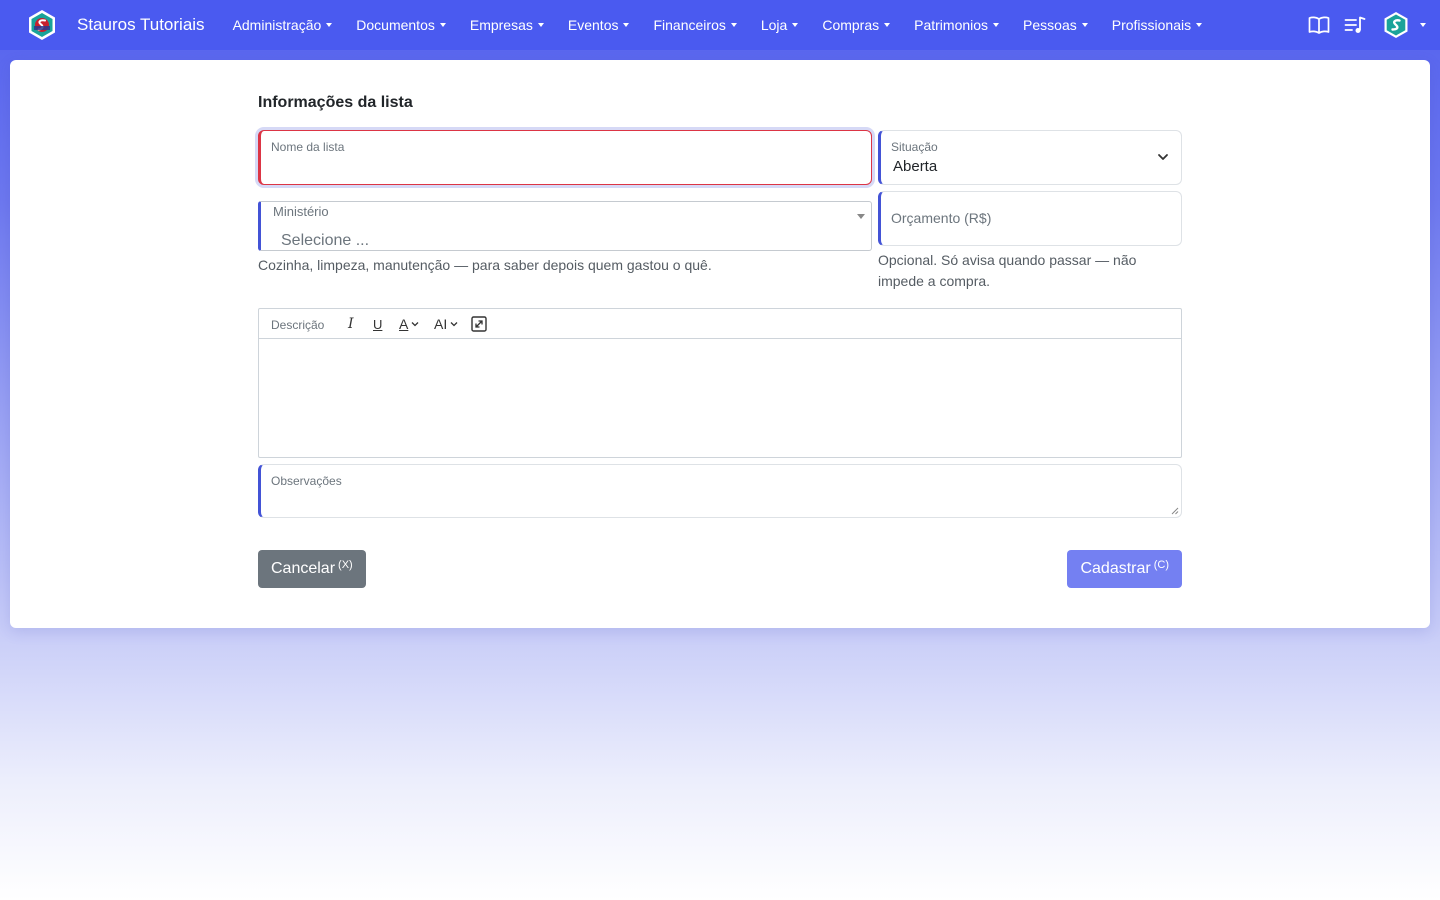  I want to click on section-title: Informações da lista, so click(335, 102).